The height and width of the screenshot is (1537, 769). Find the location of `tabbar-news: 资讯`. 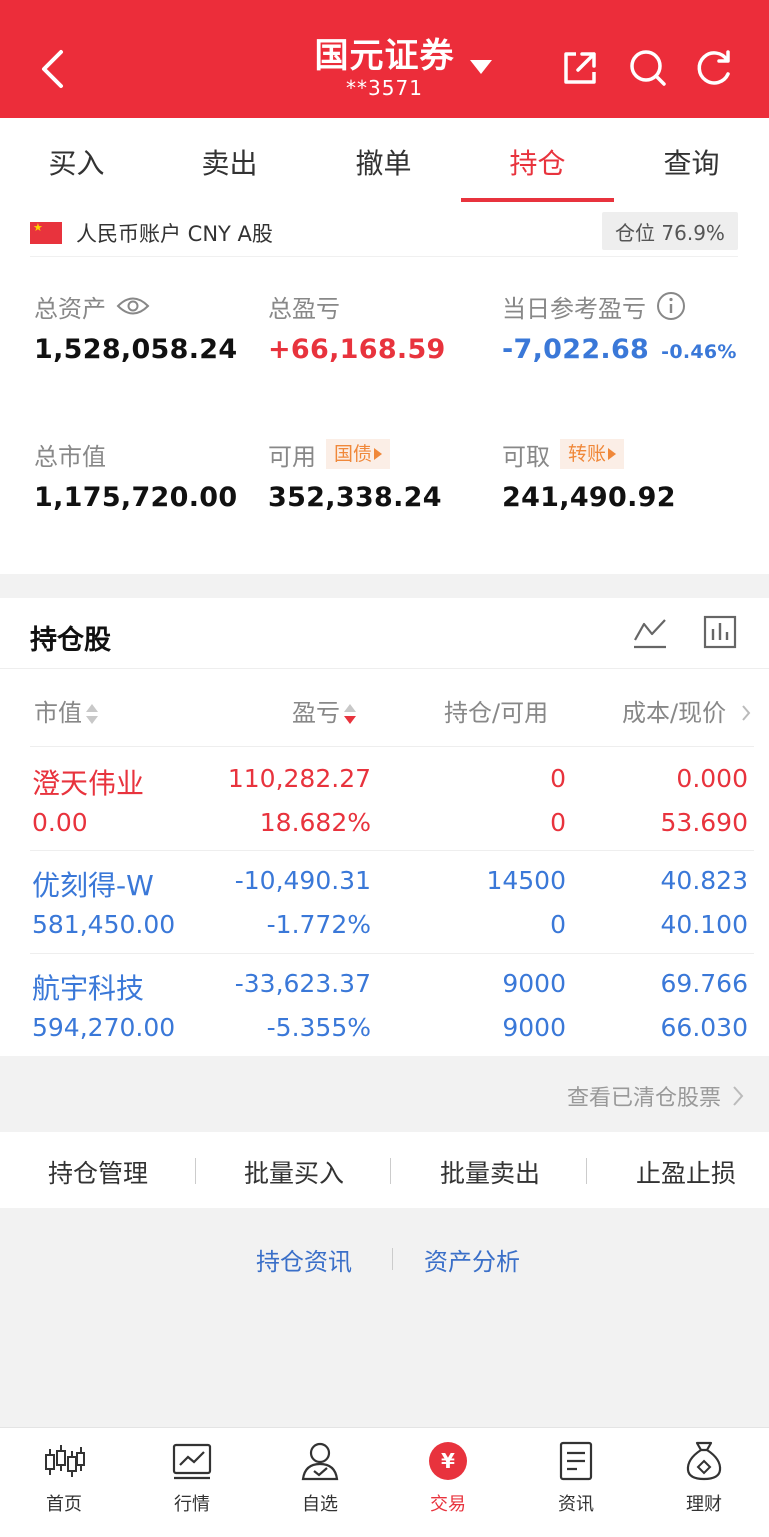

tabbar-news: 资讯 is located at coordinates (576, 1477).